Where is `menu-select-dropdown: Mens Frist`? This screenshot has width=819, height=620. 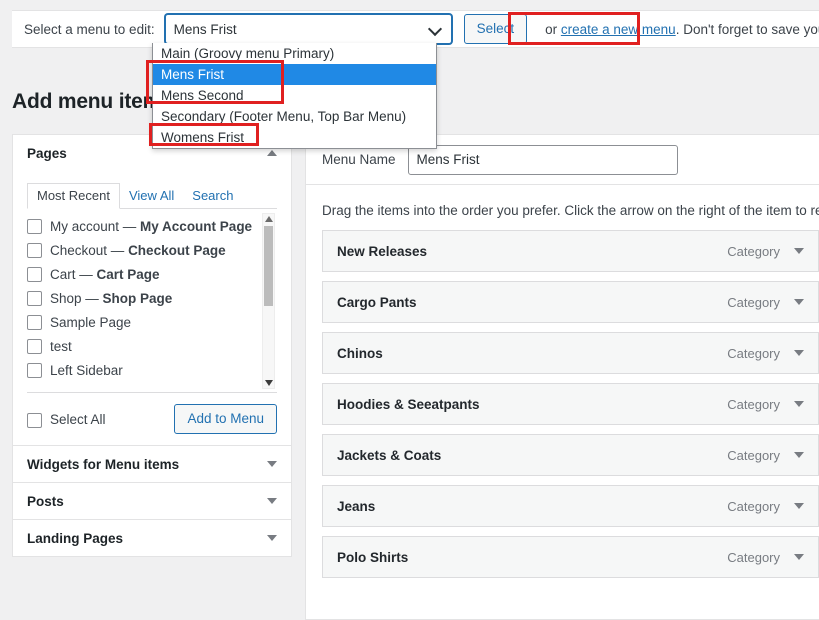 menu-select-dropdown: Mens Frist is located at coordinates (308, 29).